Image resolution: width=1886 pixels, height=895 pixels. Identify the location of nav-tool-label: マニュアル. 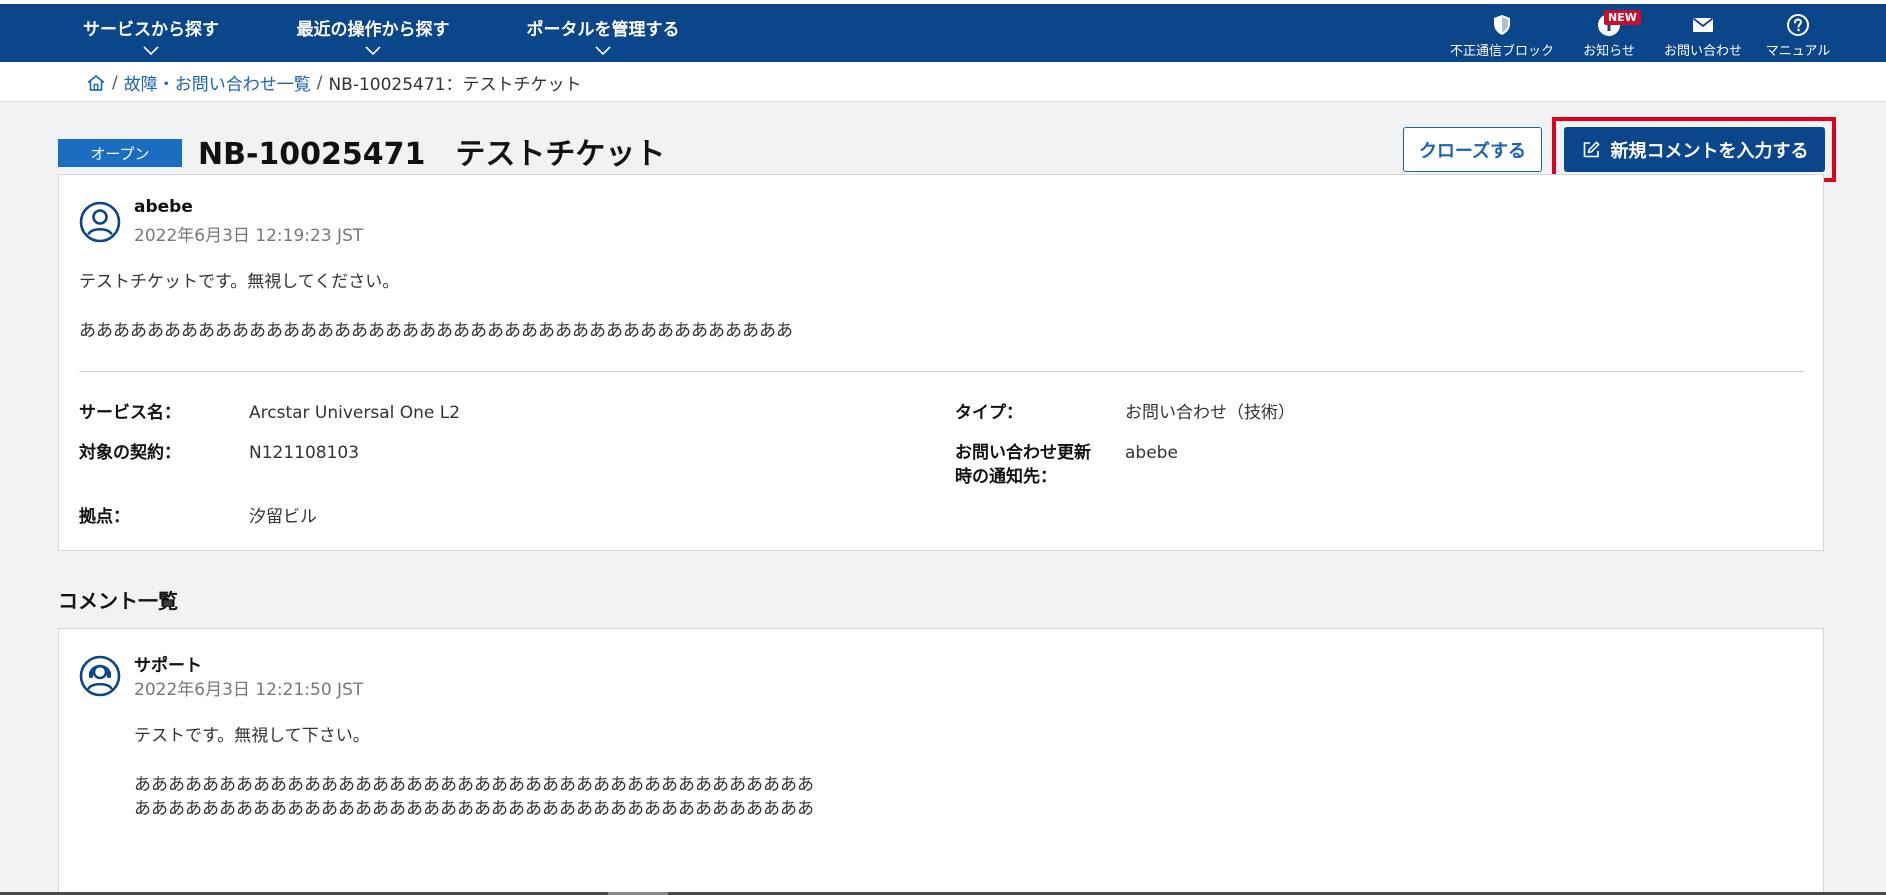
(1798, 51).